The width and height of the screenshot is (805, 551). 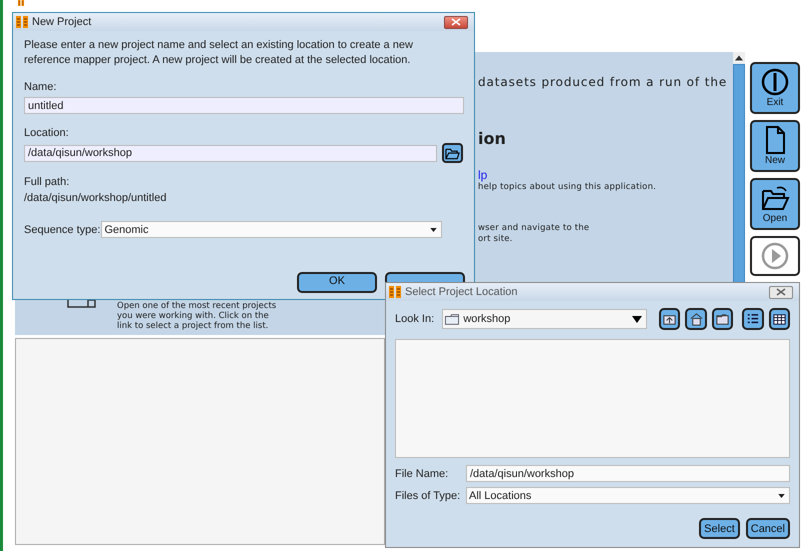 I want to click on field-label: File Name:, so click(x=422, y=474).